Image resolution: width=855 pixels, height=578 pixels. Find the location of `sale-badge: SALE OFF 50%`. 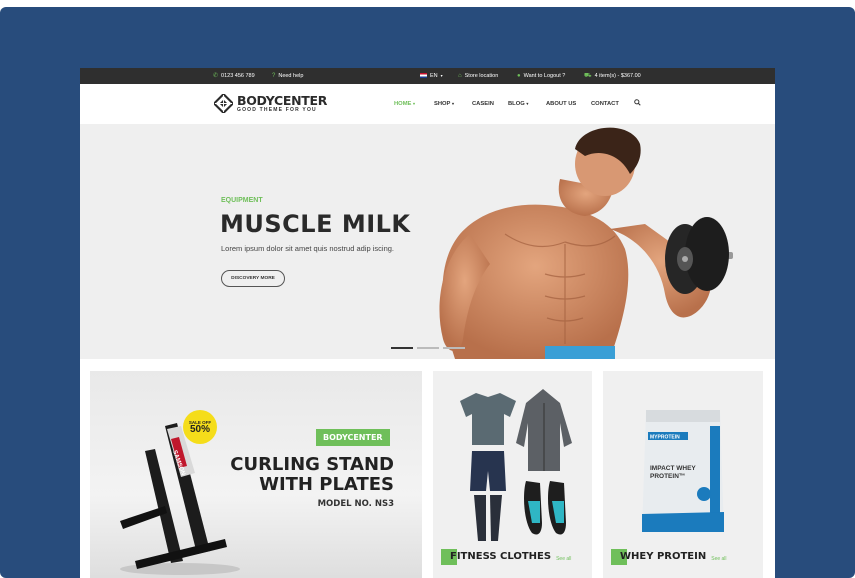

sale-badge: SALE OFF 50% is located at coordinates (200, 427).